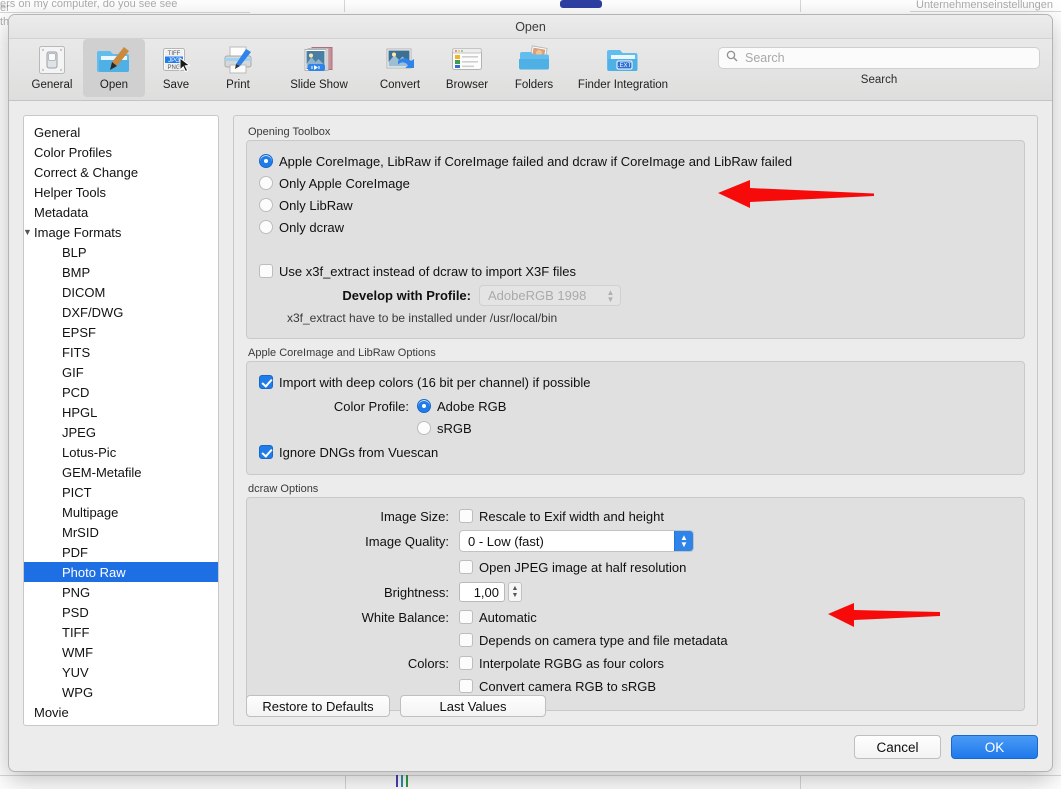  What do you see at coordinates (121, 612) in the screenshot?
I see `sidebar-item-psd: PSD` at bounding box center [121, 612].